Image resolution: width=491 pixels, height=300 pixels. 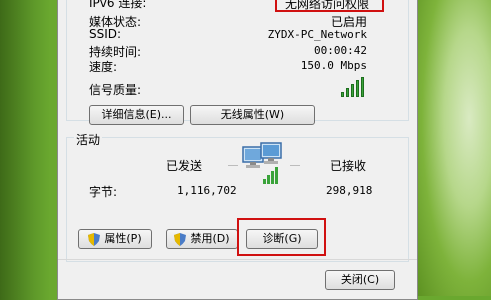 What do you see at coordinates (354, 87) in the screenshot?
I see `signal-bars-icon` at bounding box center [354, 87].